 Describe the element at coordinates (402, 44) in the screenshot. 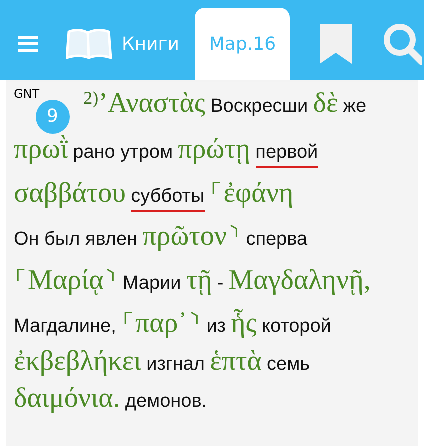

I see `search-icon` at that location.